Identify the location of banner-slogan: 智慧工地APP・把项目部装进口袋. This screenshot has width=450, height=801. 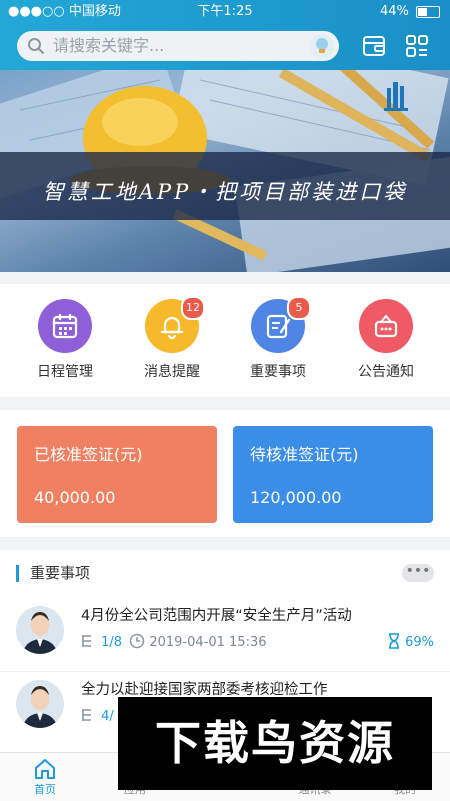
(225, 192).